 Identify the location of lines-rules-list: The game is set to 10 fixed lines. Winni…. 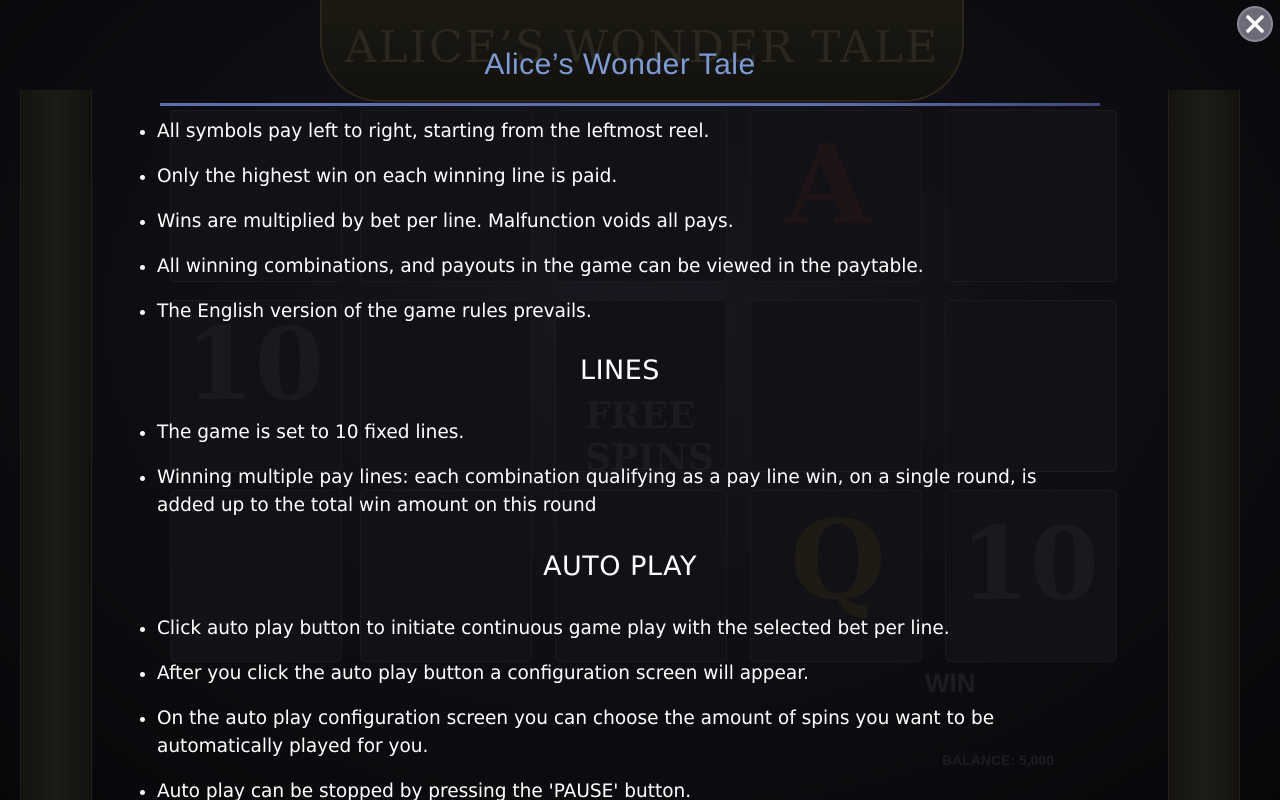
(618, 478).